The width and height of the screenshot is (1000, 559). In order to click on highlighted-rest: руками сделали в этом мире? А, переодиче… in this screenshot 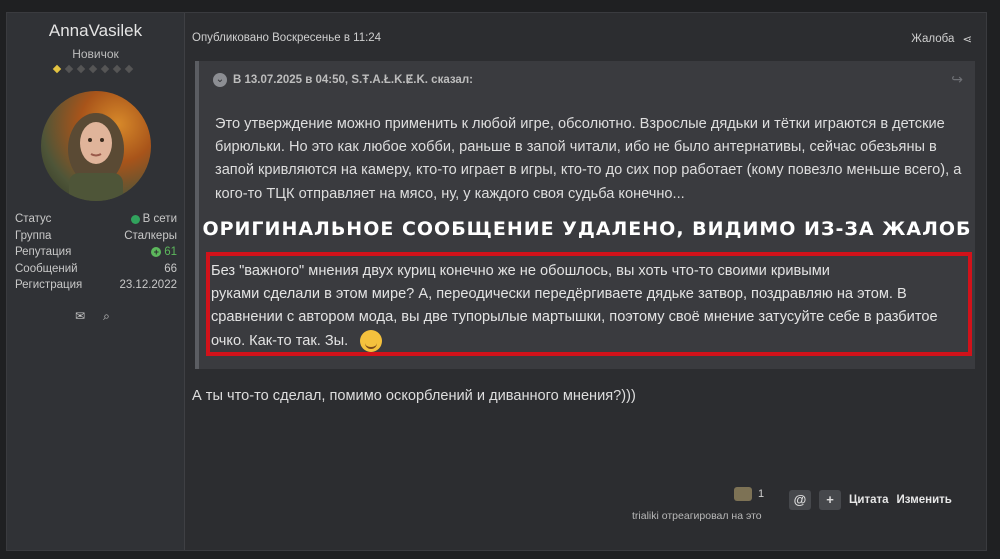, I will do `click(574, 317)`.